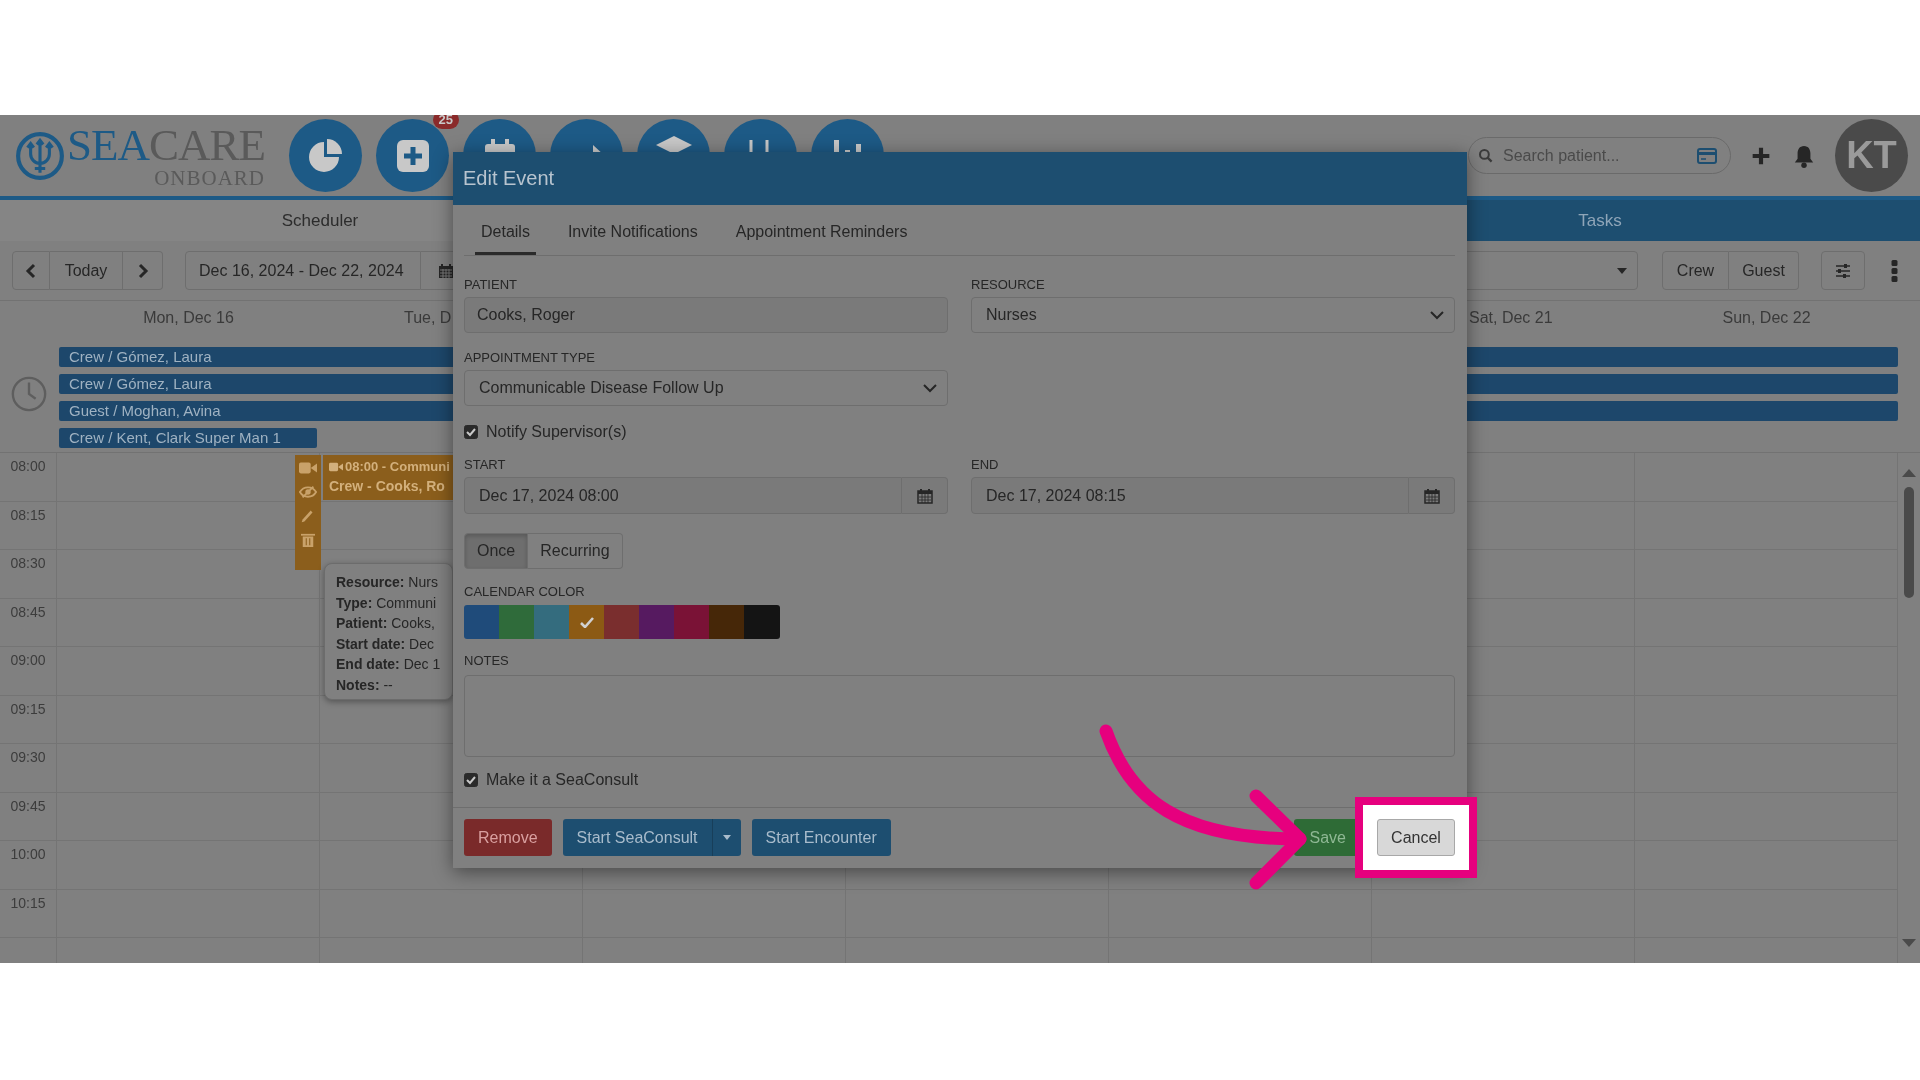 The image size is (1920, 1080). What do you see at coordinates (985, 465) in the screenshot?
I see `field-label: END` at bounding box center [985, 465].